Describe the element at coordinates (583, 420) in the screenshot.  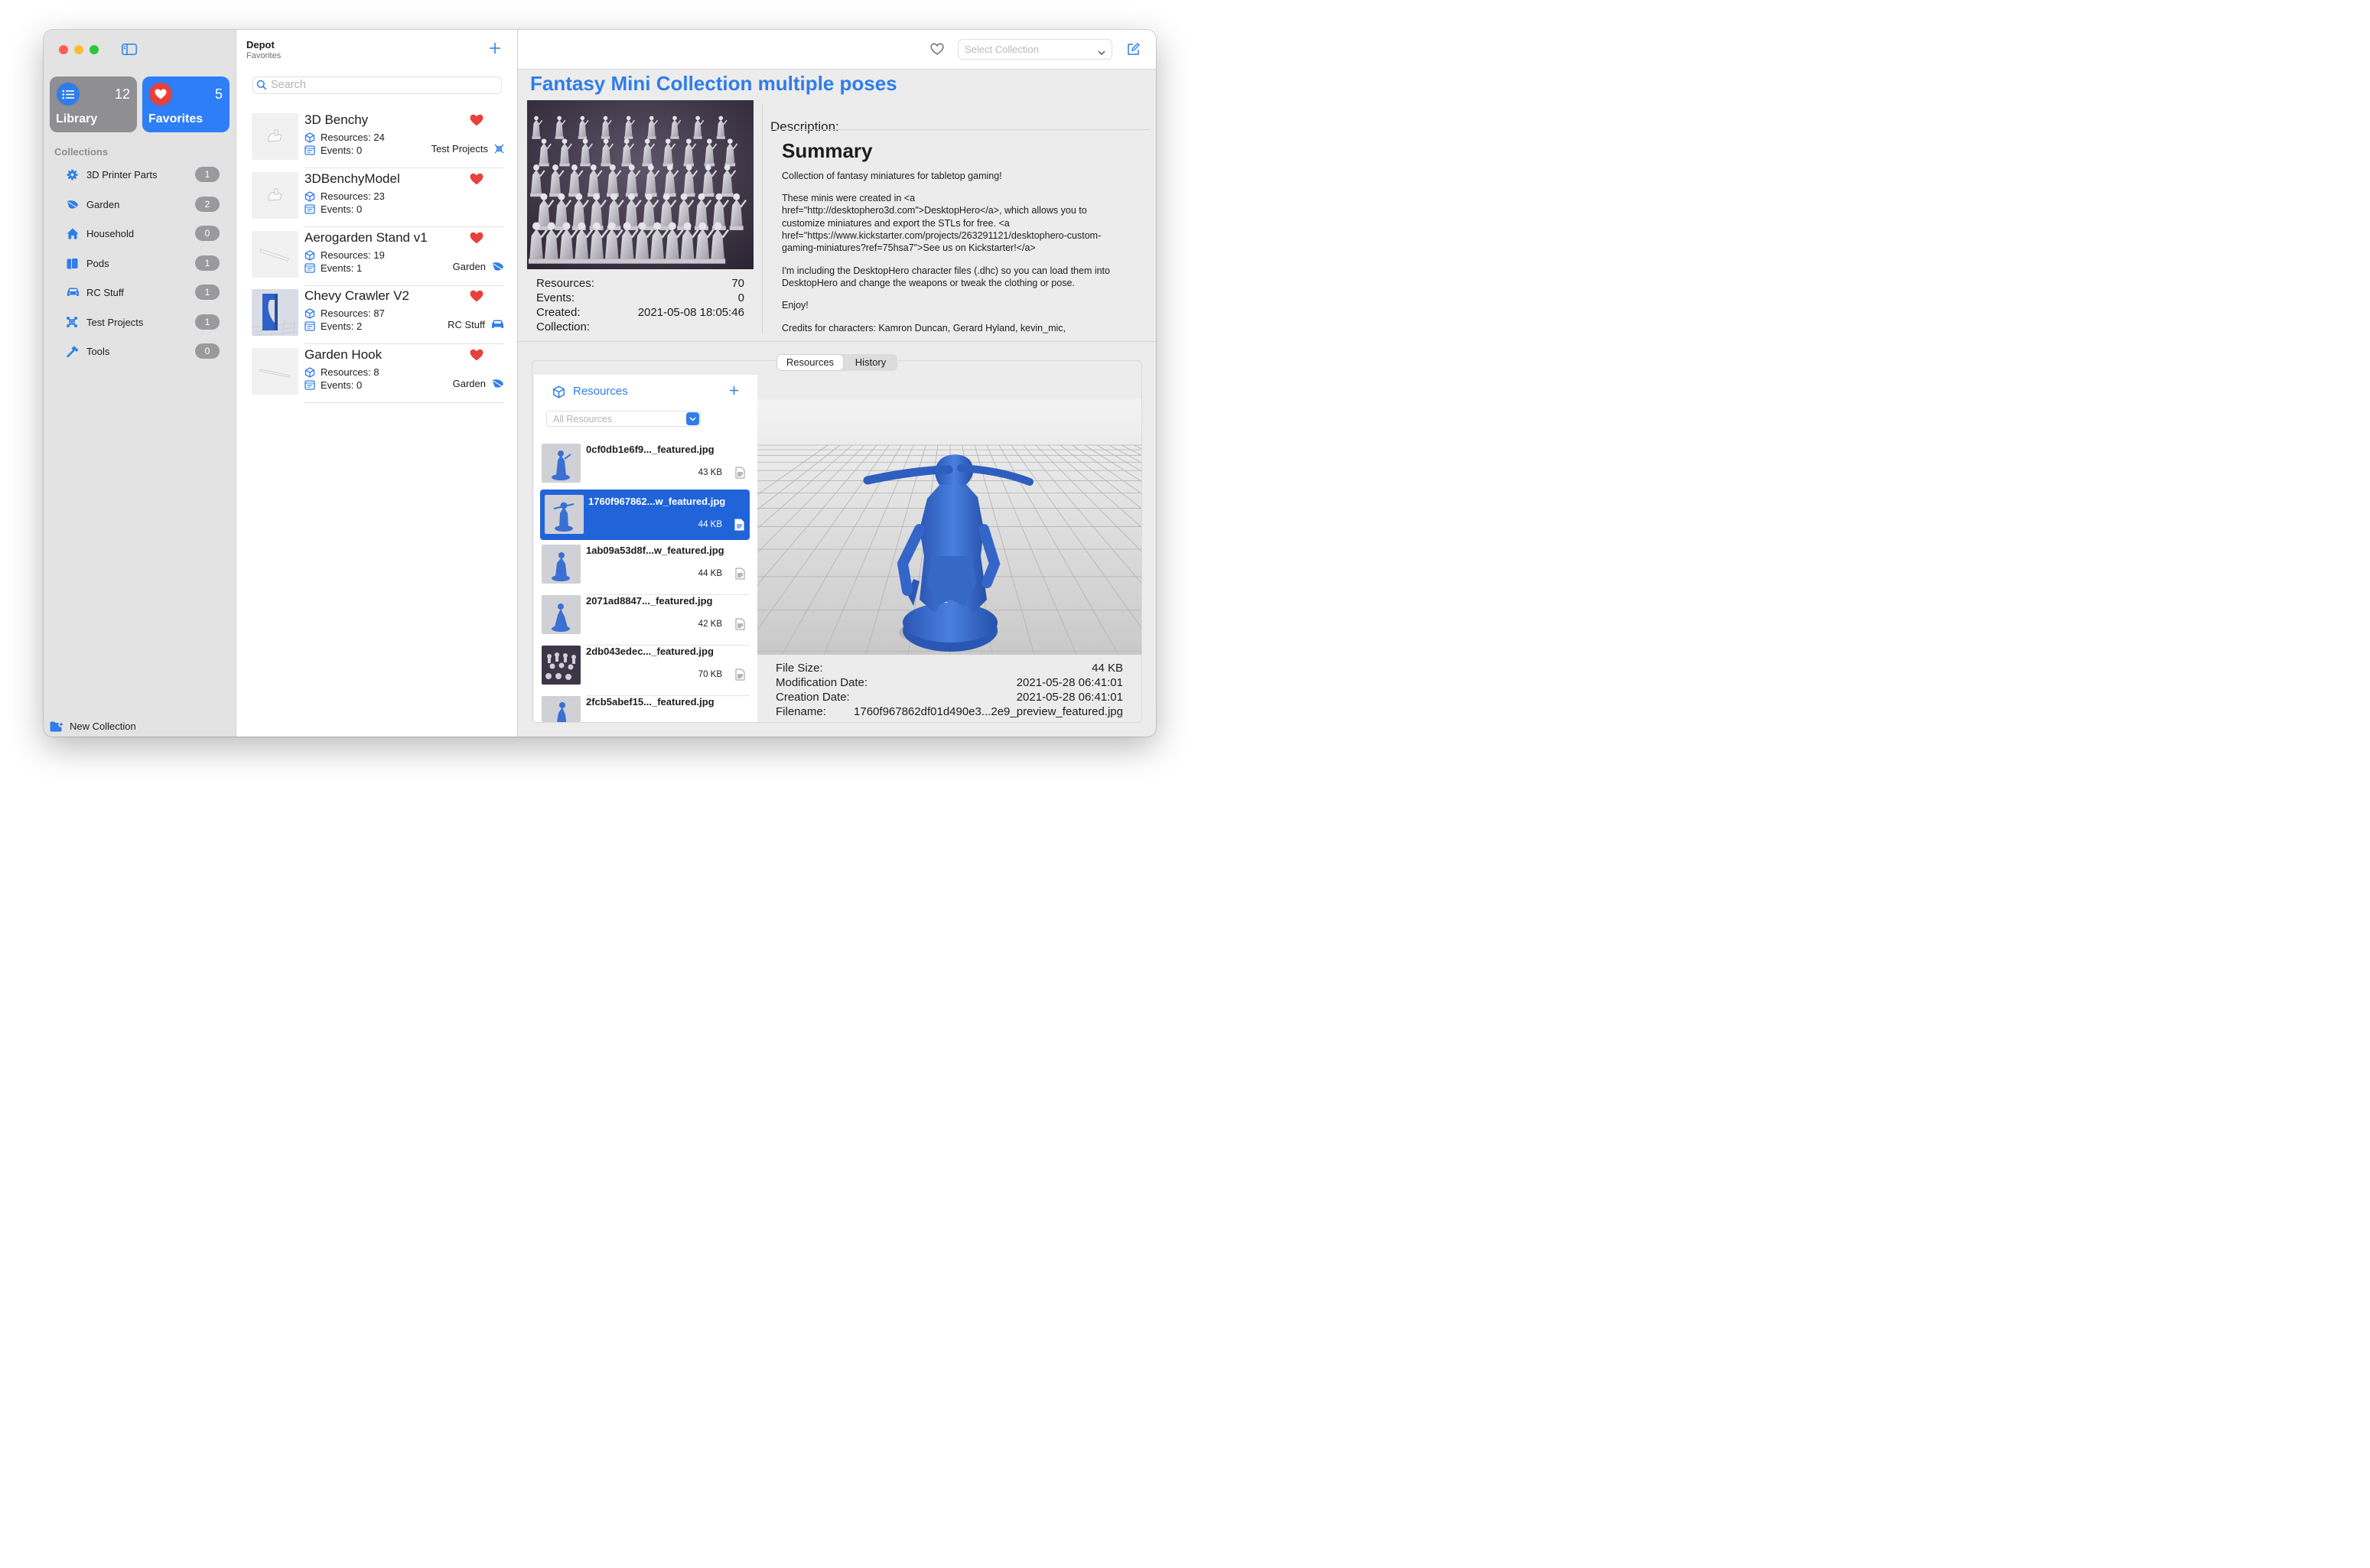
I see `filter-value: All Resources` at that location.